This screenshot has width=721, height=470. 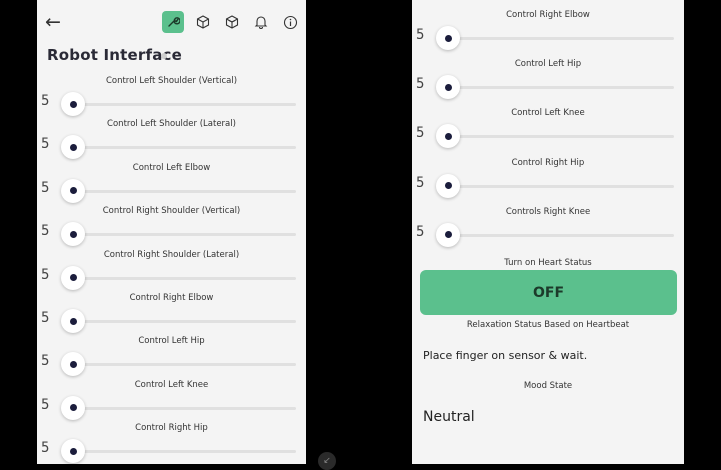 What do you see at coordinates (171, 167) in the screenshot?
I see `slider-label: Control Left Elbow` at bounding box center [171, 167].